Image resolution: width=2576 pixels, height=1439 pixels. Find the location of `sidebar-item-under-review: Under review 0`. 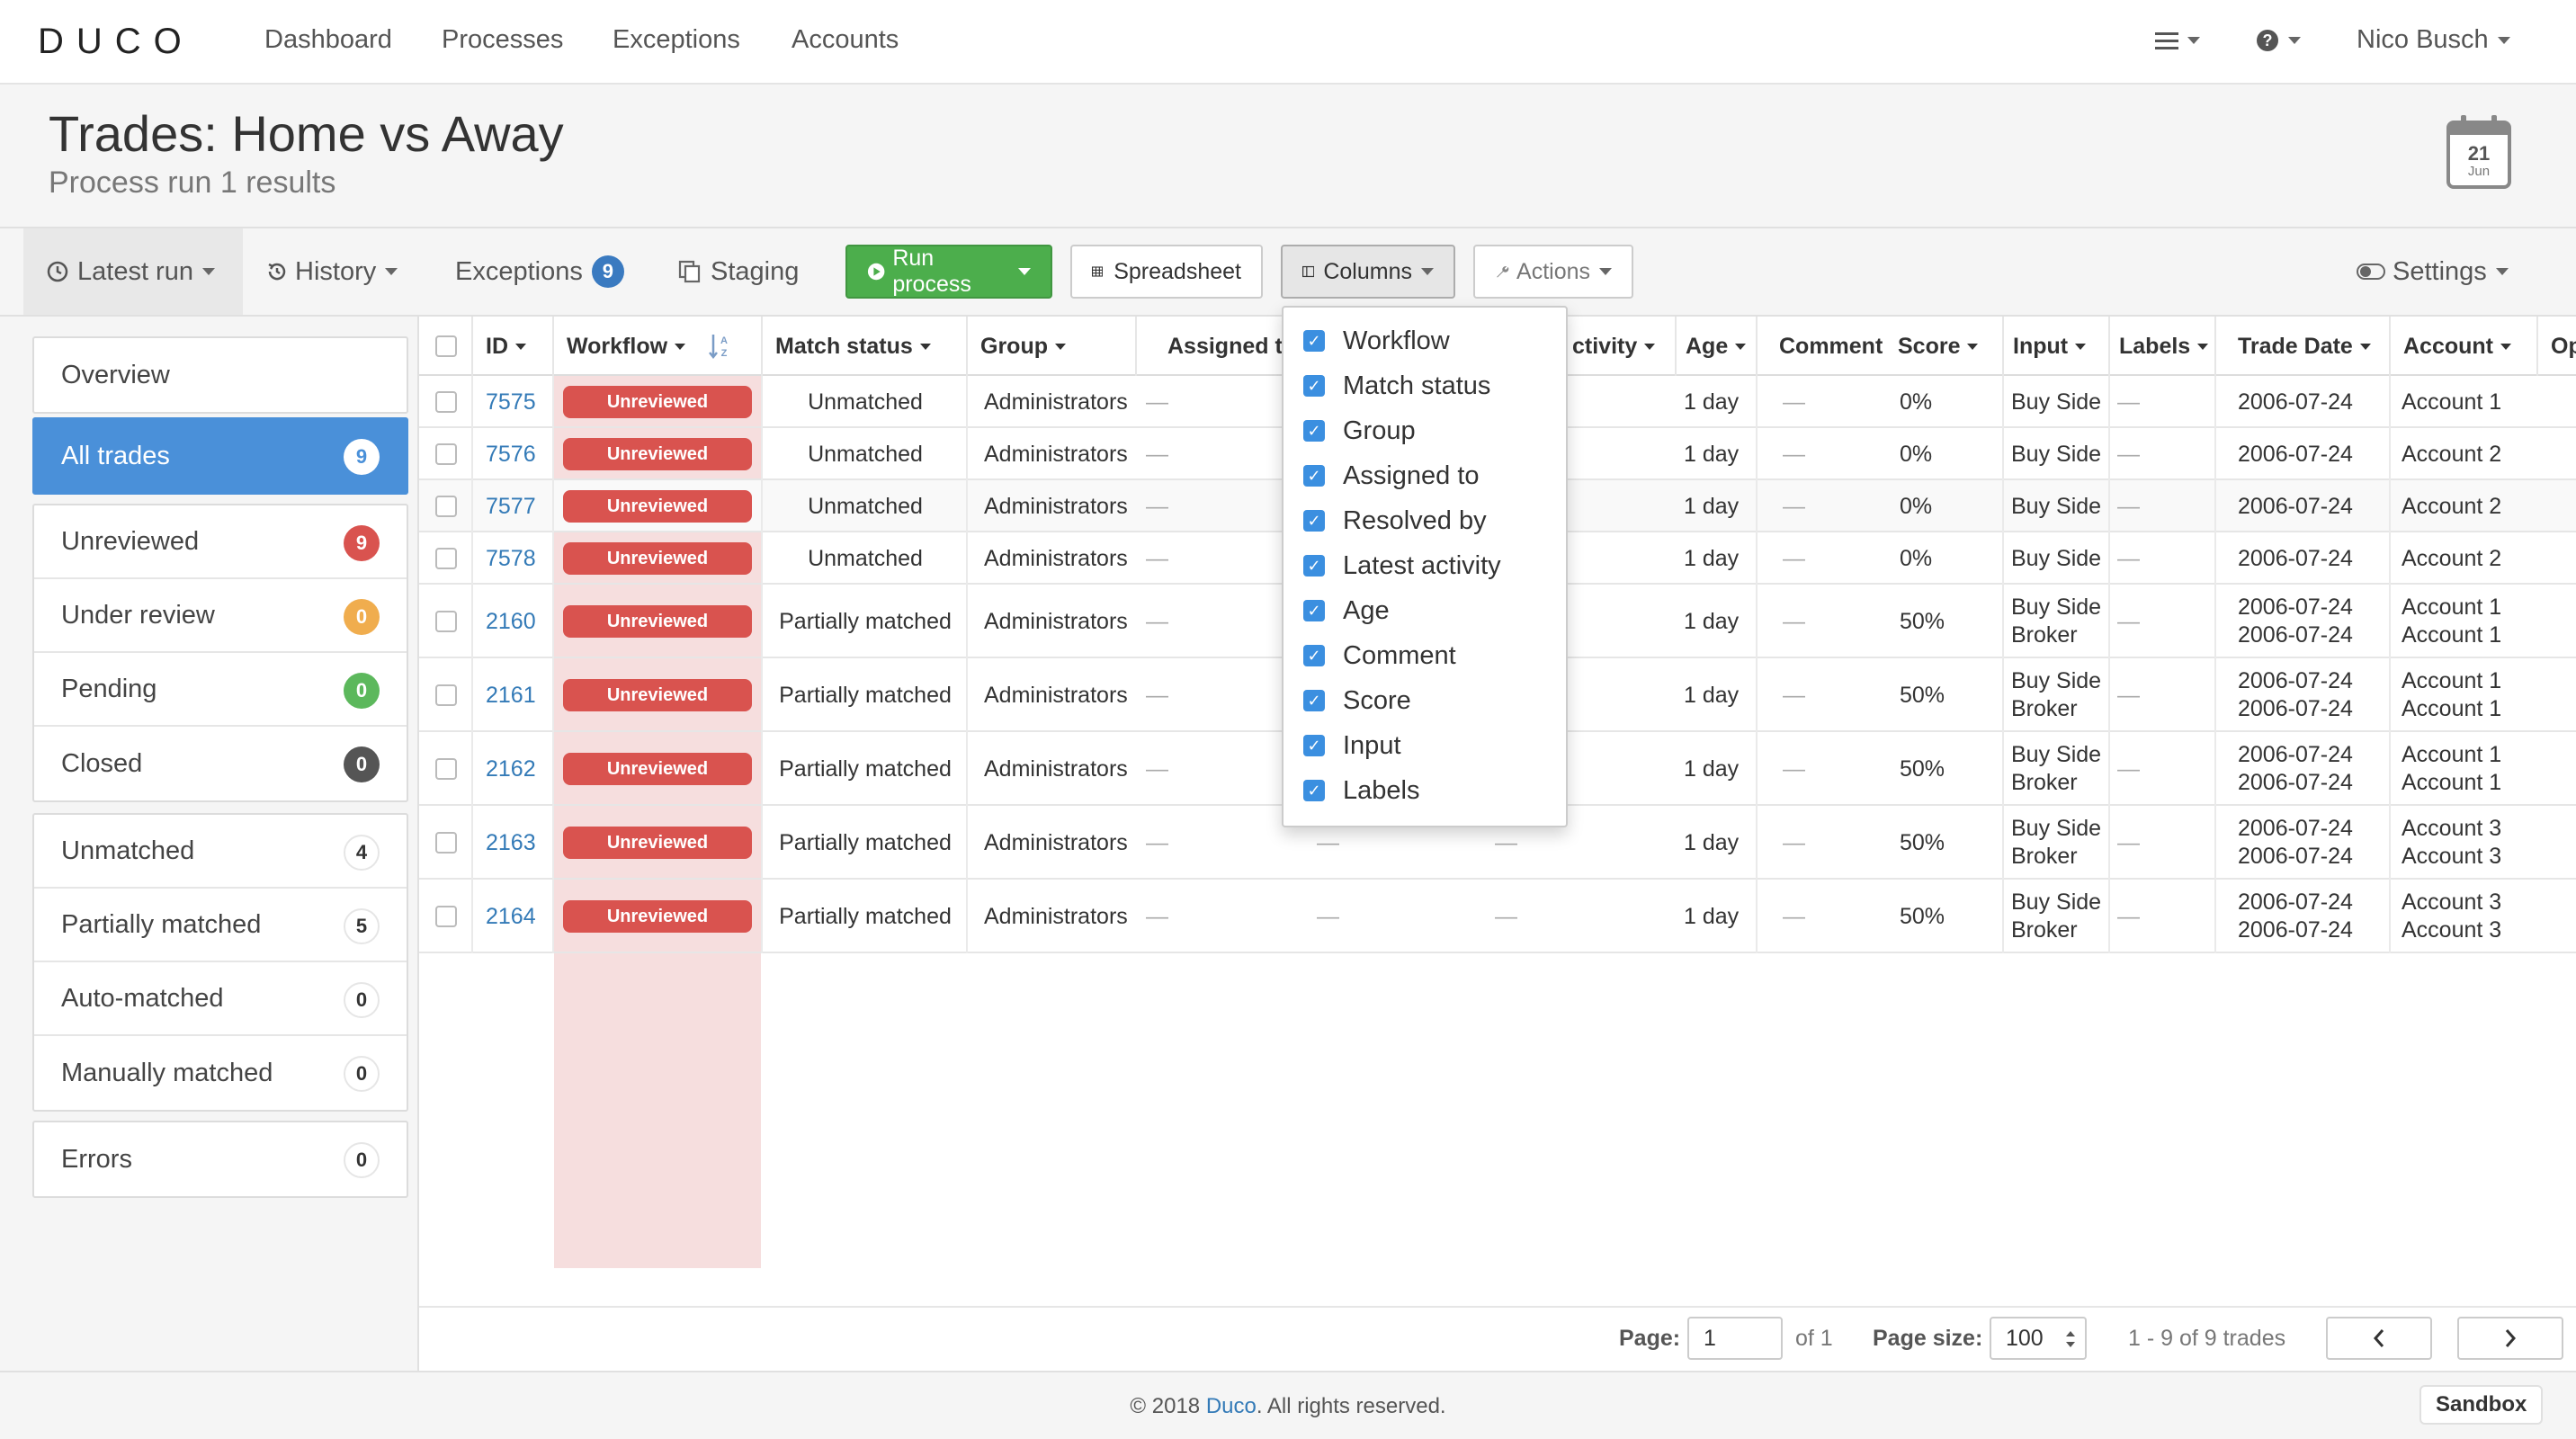

sidebar-item-under-review: Under review 0 is located at coordinates (220, 616).